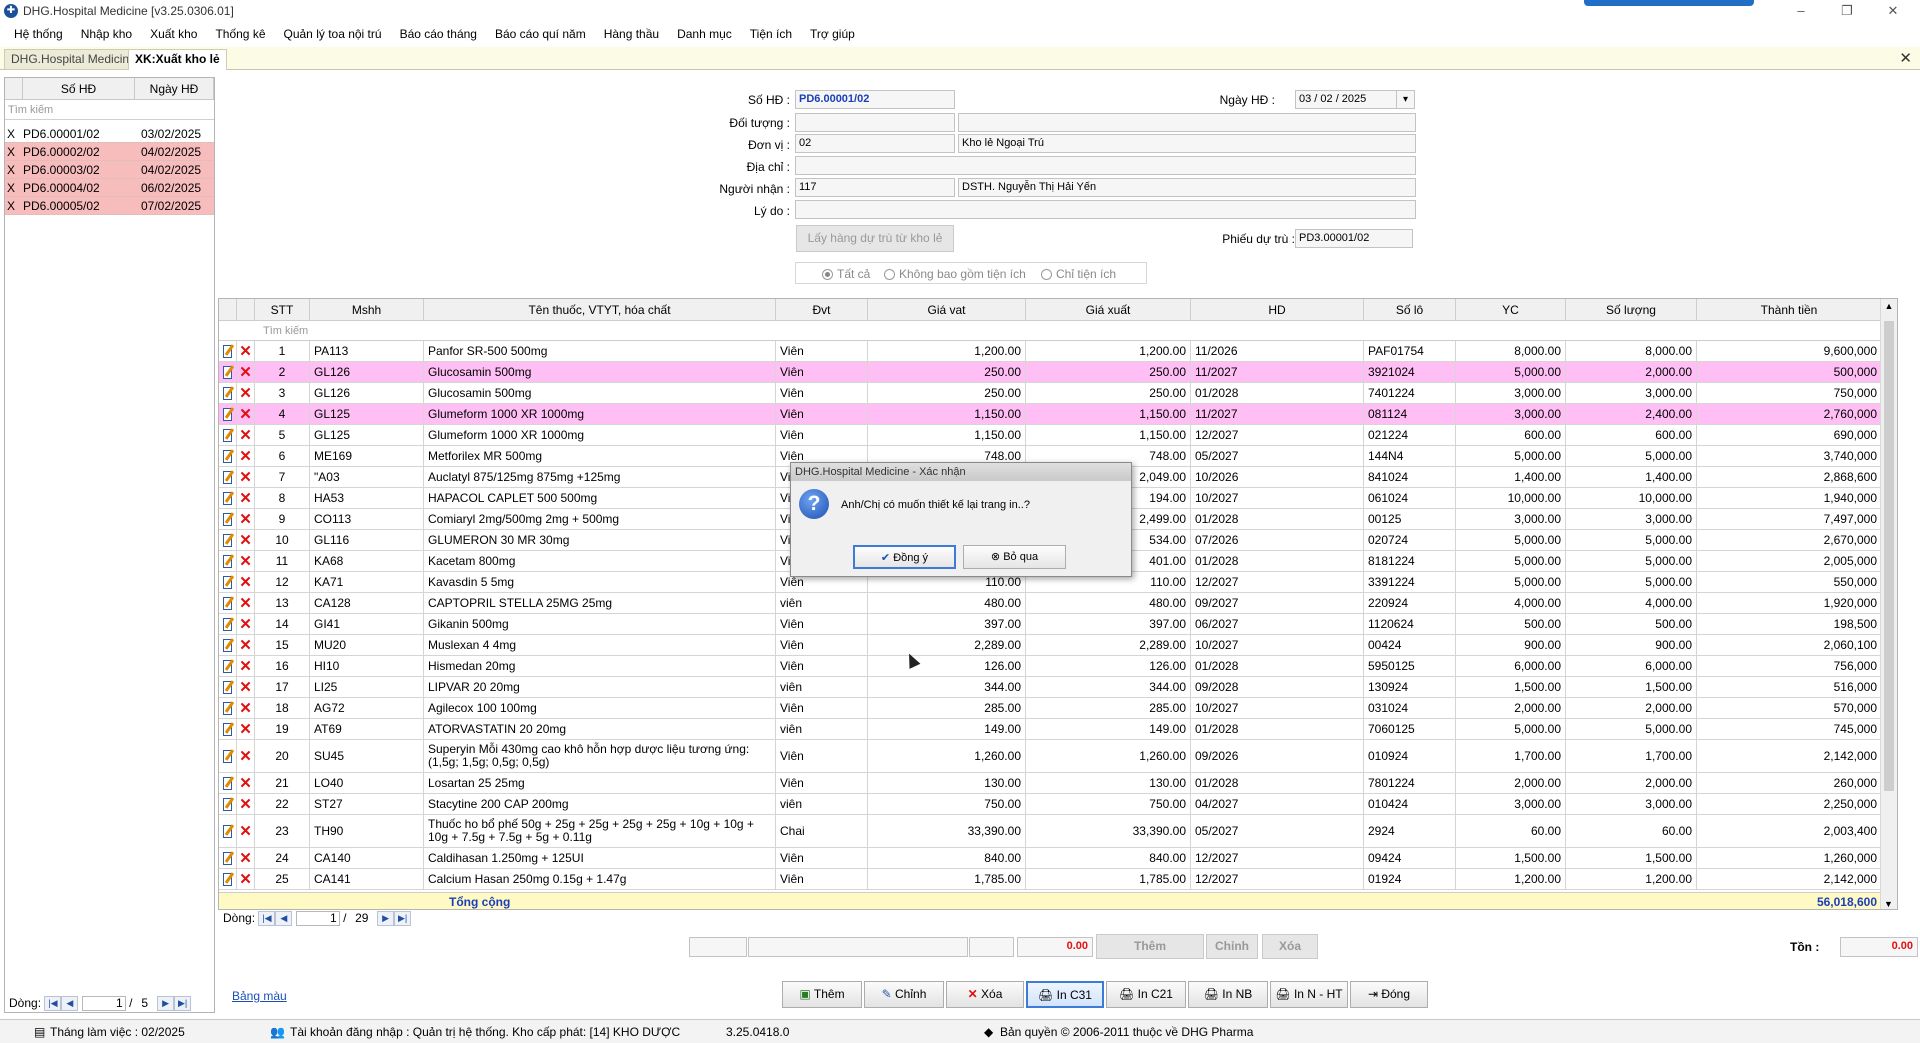  Describe the element at coordinates (1879, 947) in the screenshot. I see `ton-field: 0.00` at that location.